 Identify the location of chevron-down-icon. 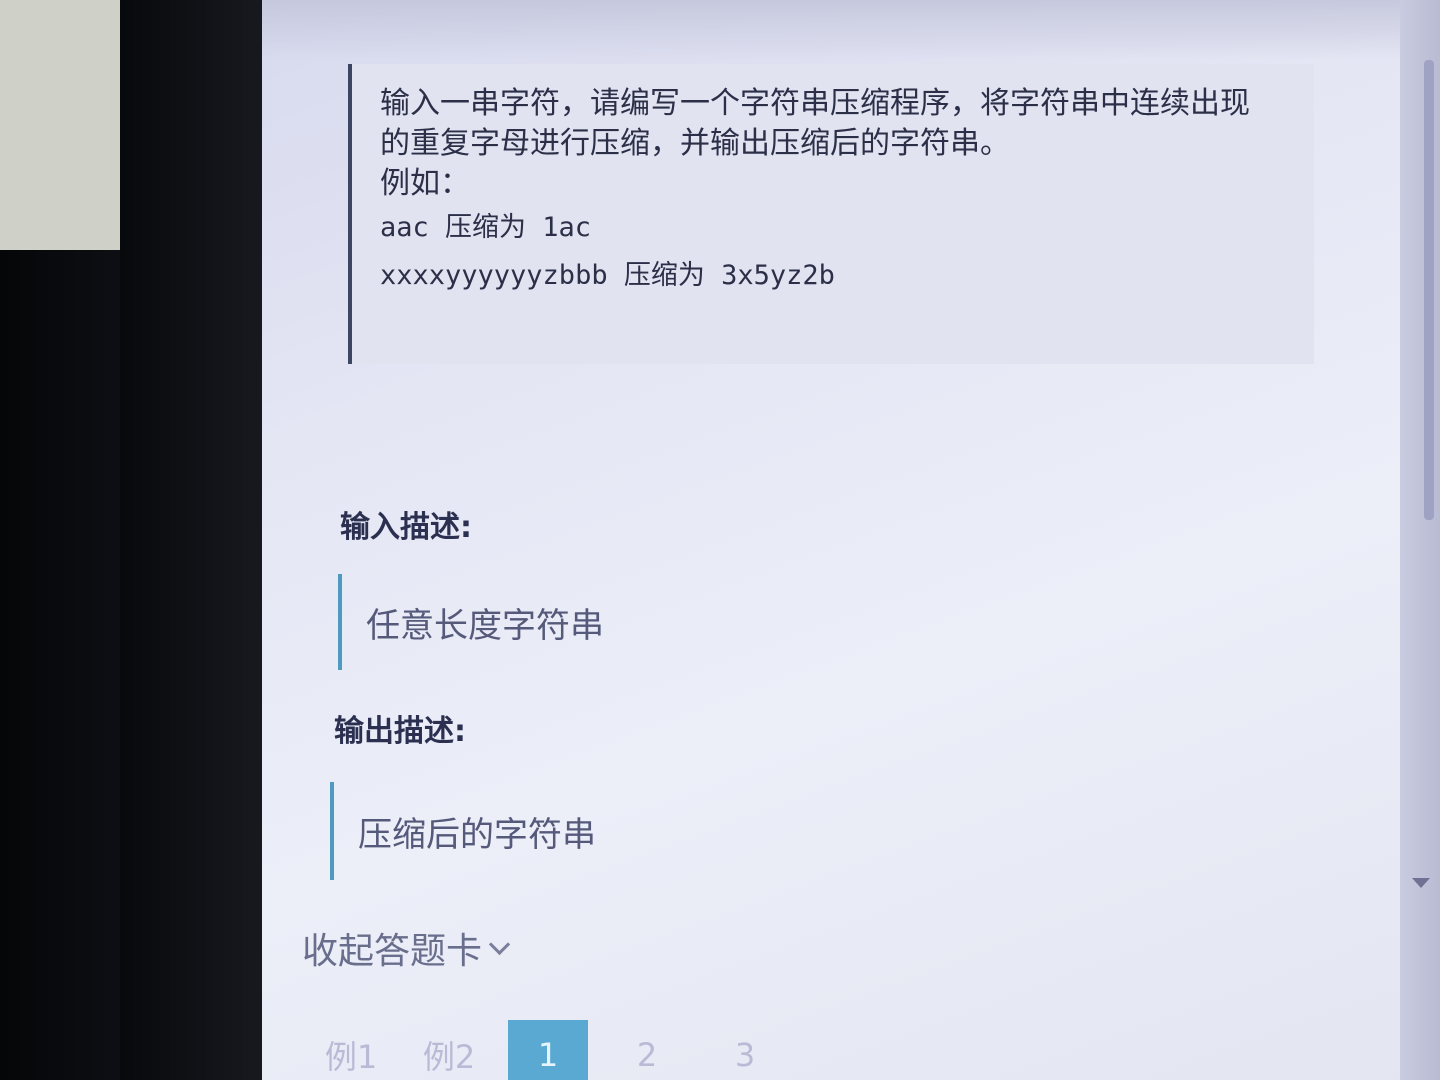
(499, 944).